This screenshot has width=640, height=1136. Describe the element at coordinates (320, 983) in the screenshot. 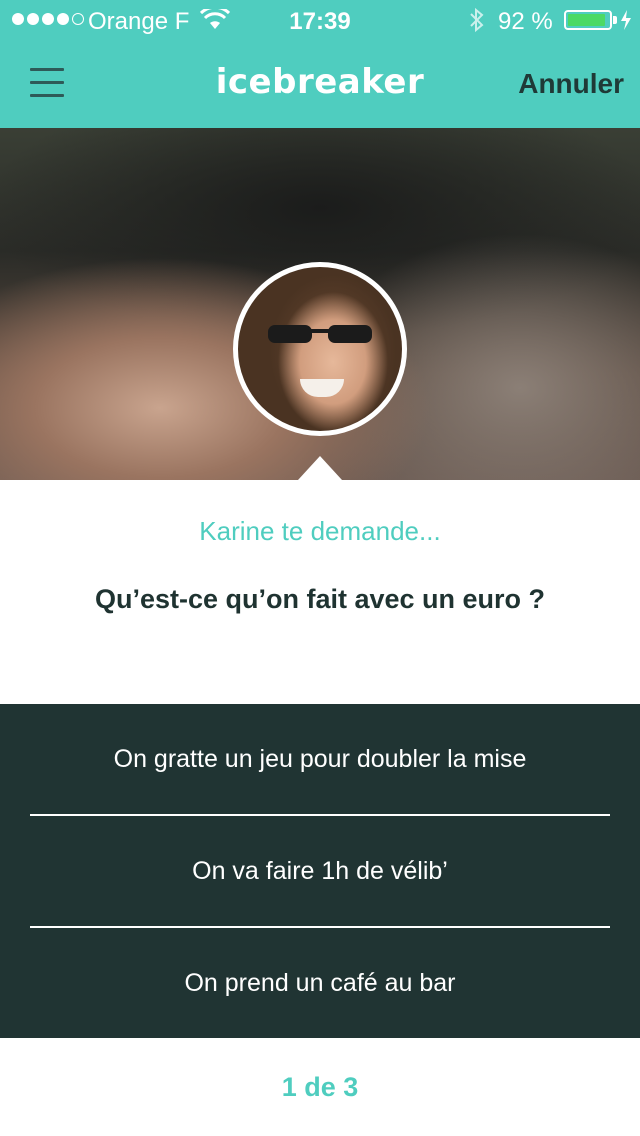

I see `answer-option-3: On prend un café au bar` at that location.